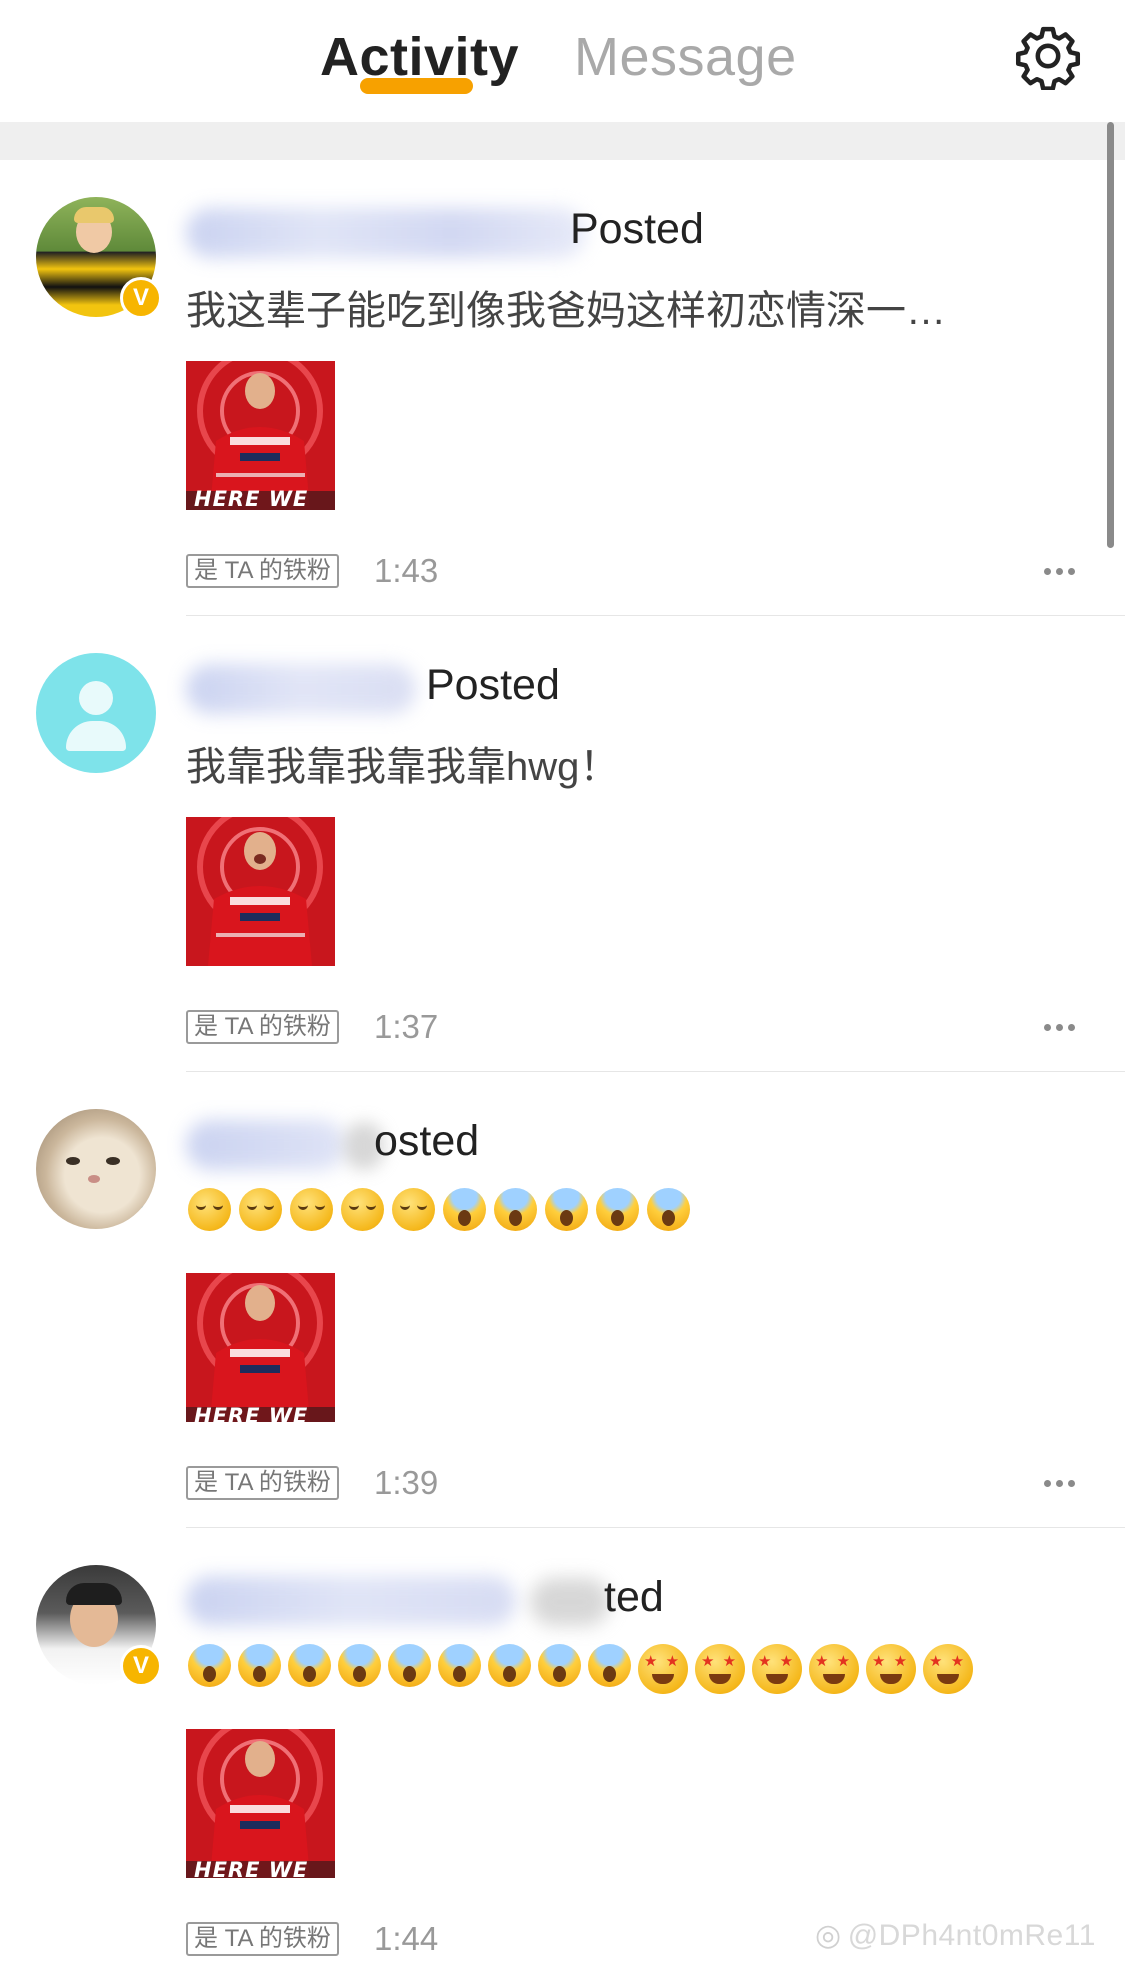 The width and height of the screenshot is (1125, 1984). I want to click on post-time: 1:39, so click(406, 1482).